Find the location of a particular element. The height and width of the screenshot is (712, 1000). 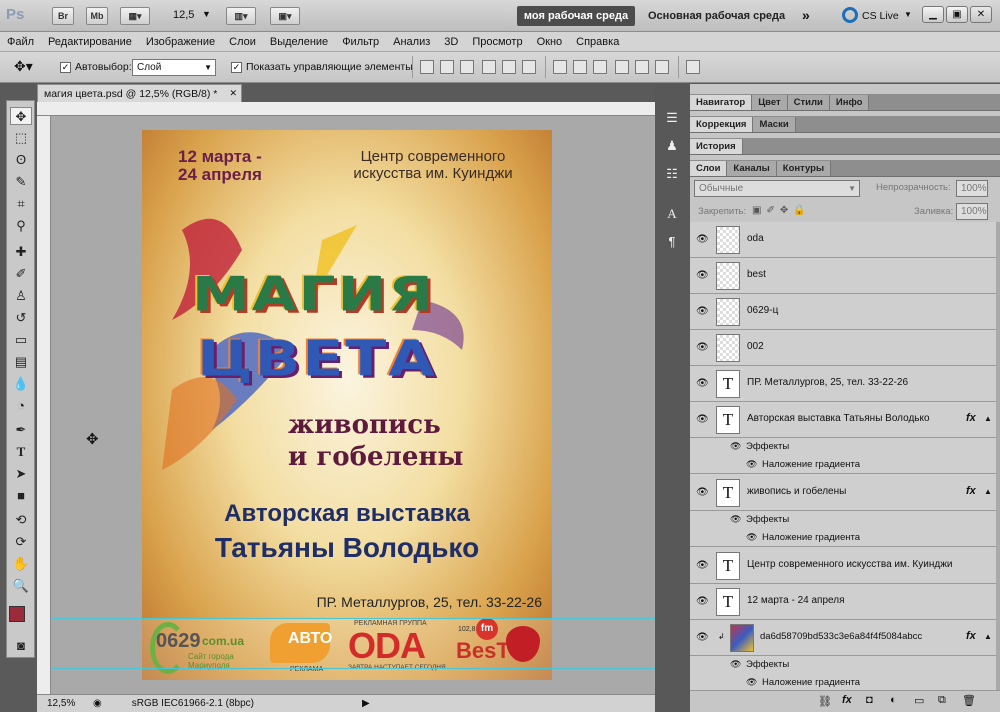

chevron-down-icon: ▼ is located at coordinates (206, 14).